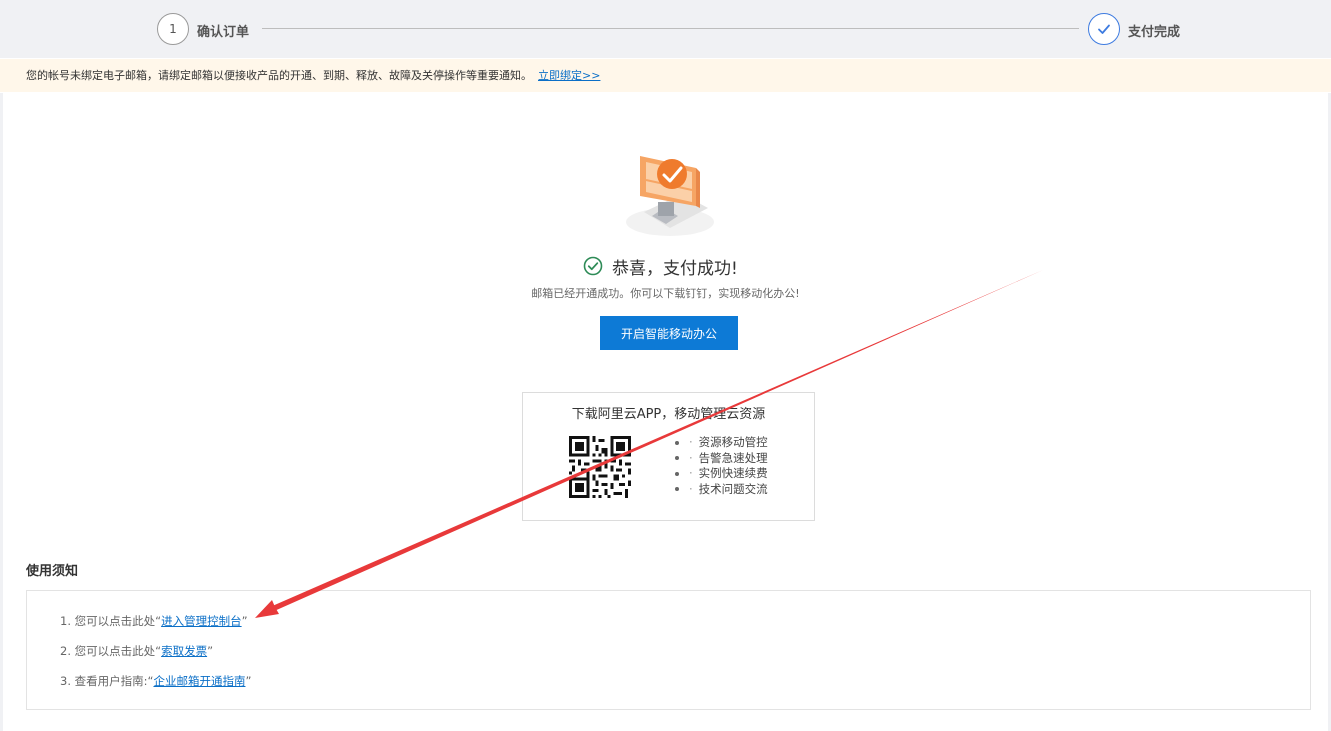  I want to click on note-item-guide: 3. 查看用户指南:“企业邮箱开通指南”, so click(156, 681).